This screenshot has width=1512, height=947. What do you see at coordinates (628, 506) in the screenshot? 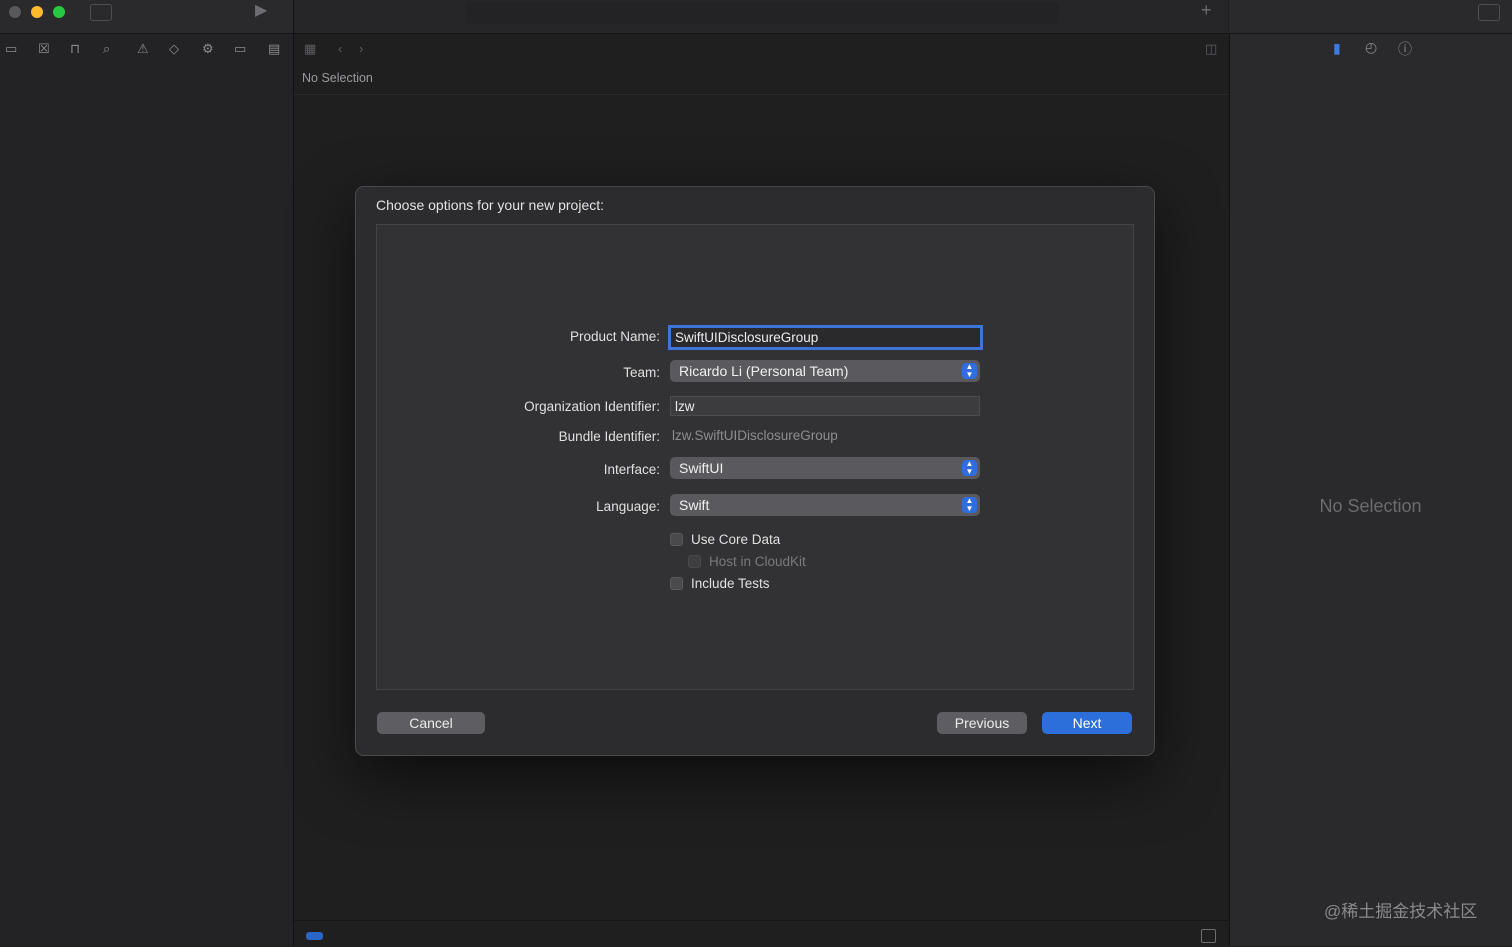
I see `language-label: Language:` at bounding box center [628, 506].